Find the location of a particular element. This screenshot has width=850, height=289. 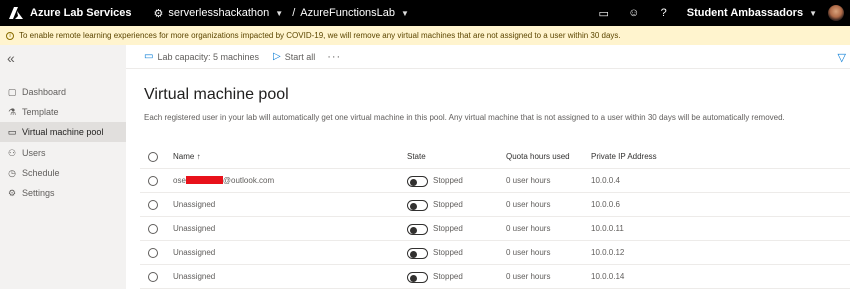

vm-ip: 10.0.0.4 is located at coordinates (605, 180).